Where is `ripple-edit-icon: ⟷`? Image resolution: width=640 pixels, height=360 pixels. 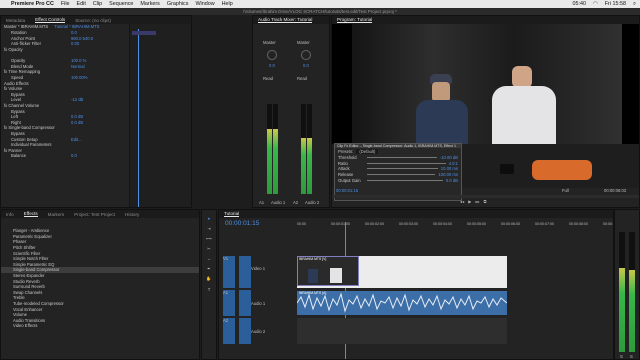
ripple-edit-icon: ⟷ is located at coordinates (209, 238).